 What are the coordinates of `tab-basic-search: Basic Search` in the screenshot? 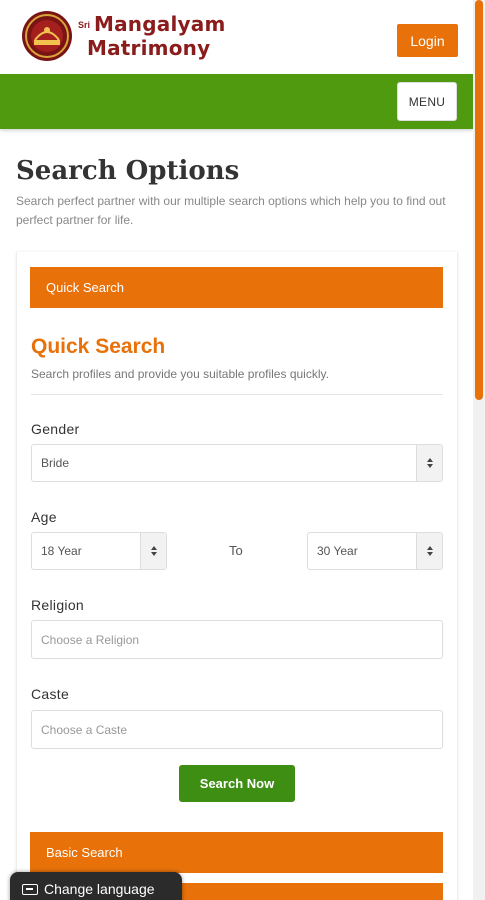 It's located at (236, 852).